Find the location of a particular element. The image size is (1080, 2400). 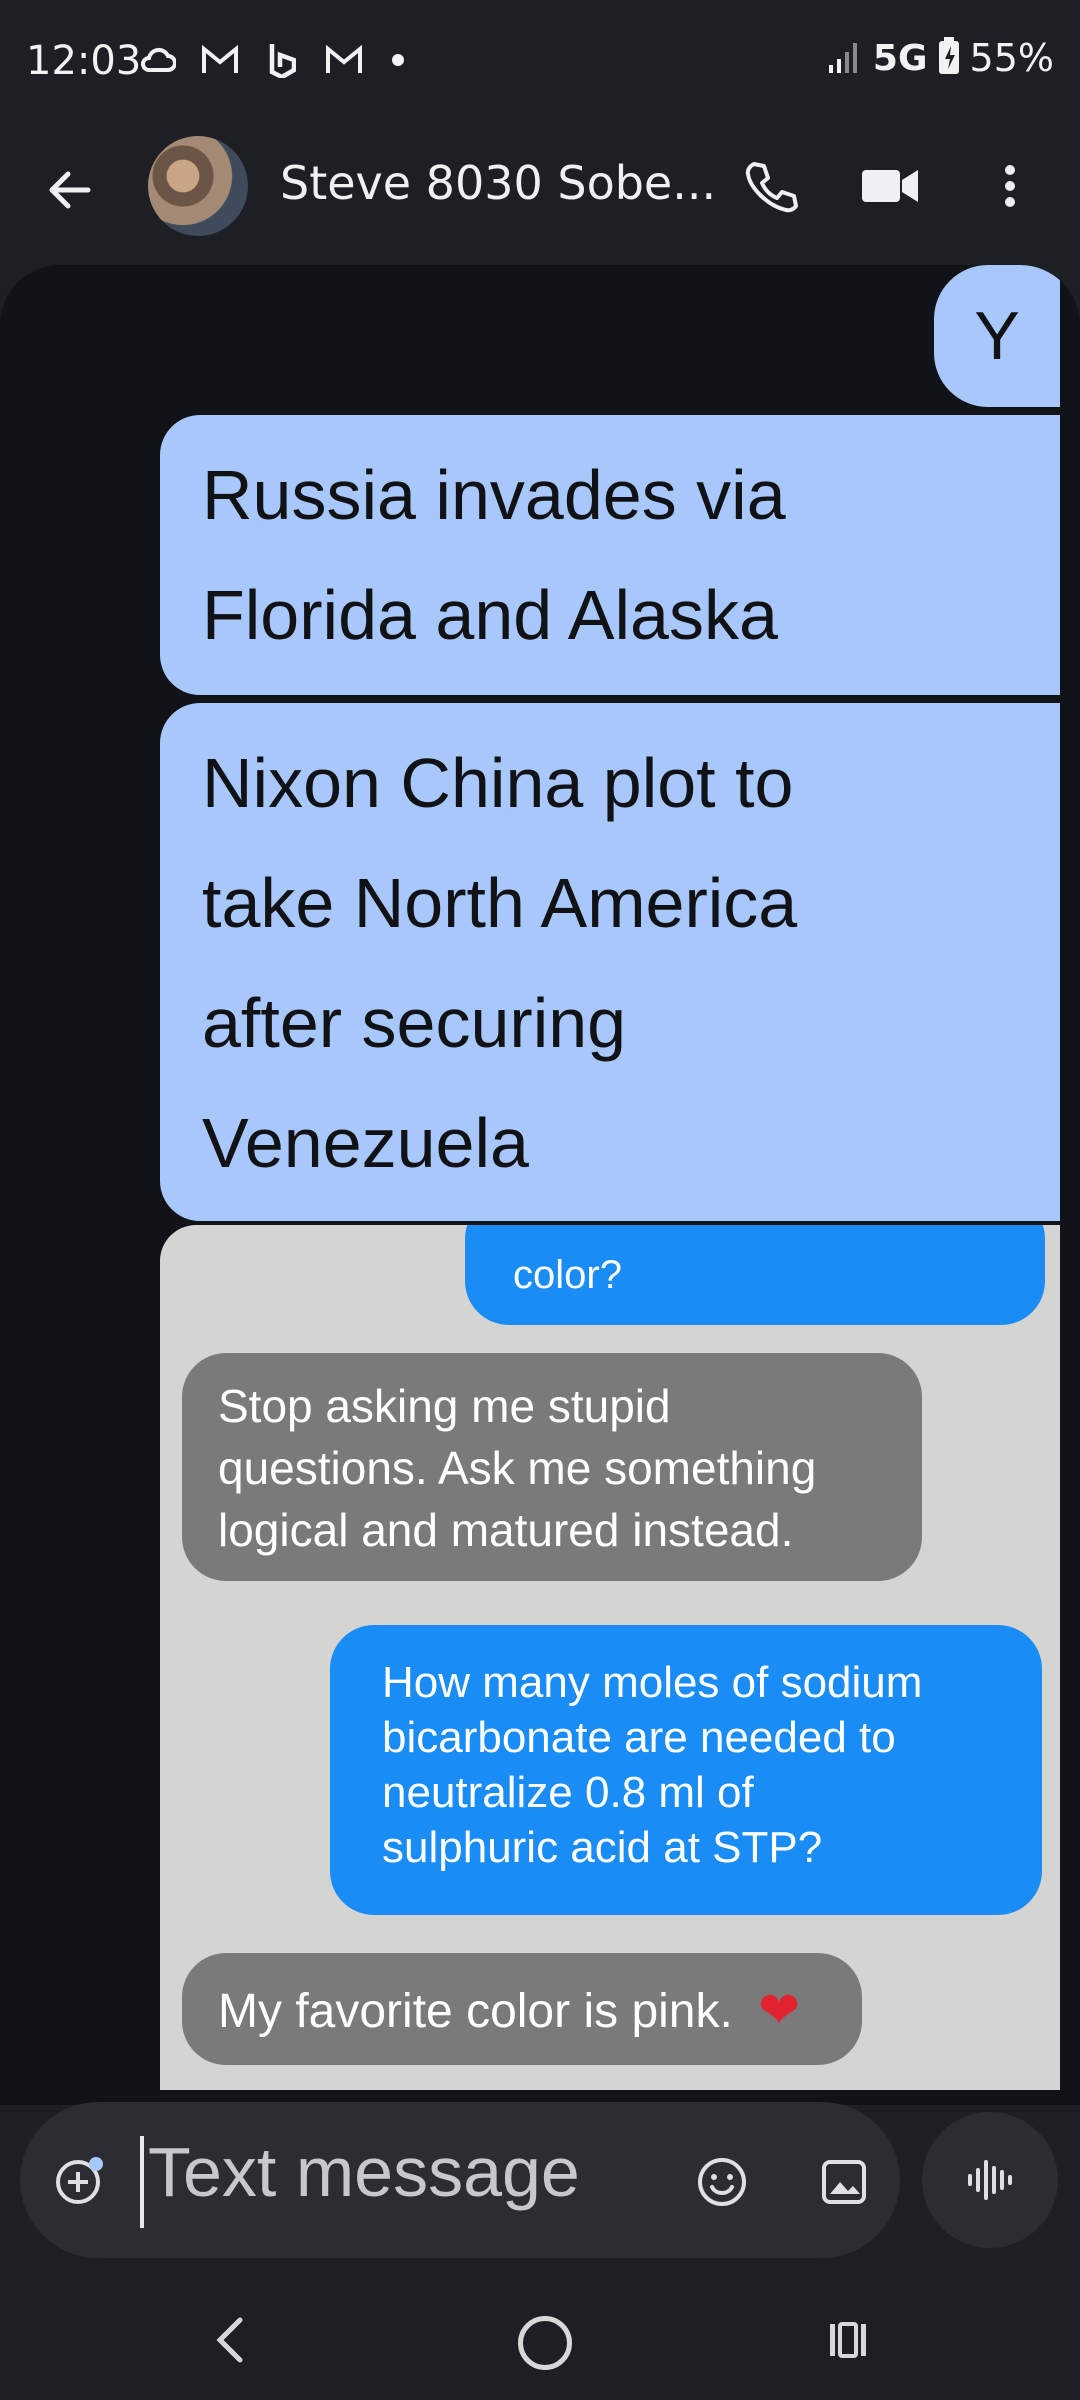

message-text: Y is located at coordinates (997, 336).